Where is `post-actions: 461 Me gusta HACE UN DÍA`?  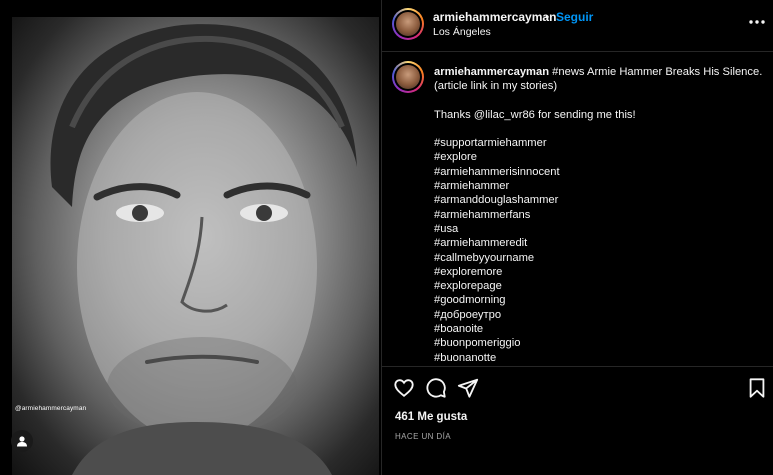 post-actions: 461 Me gusta HACE UN DÍA is located at coordinates (577, 420).